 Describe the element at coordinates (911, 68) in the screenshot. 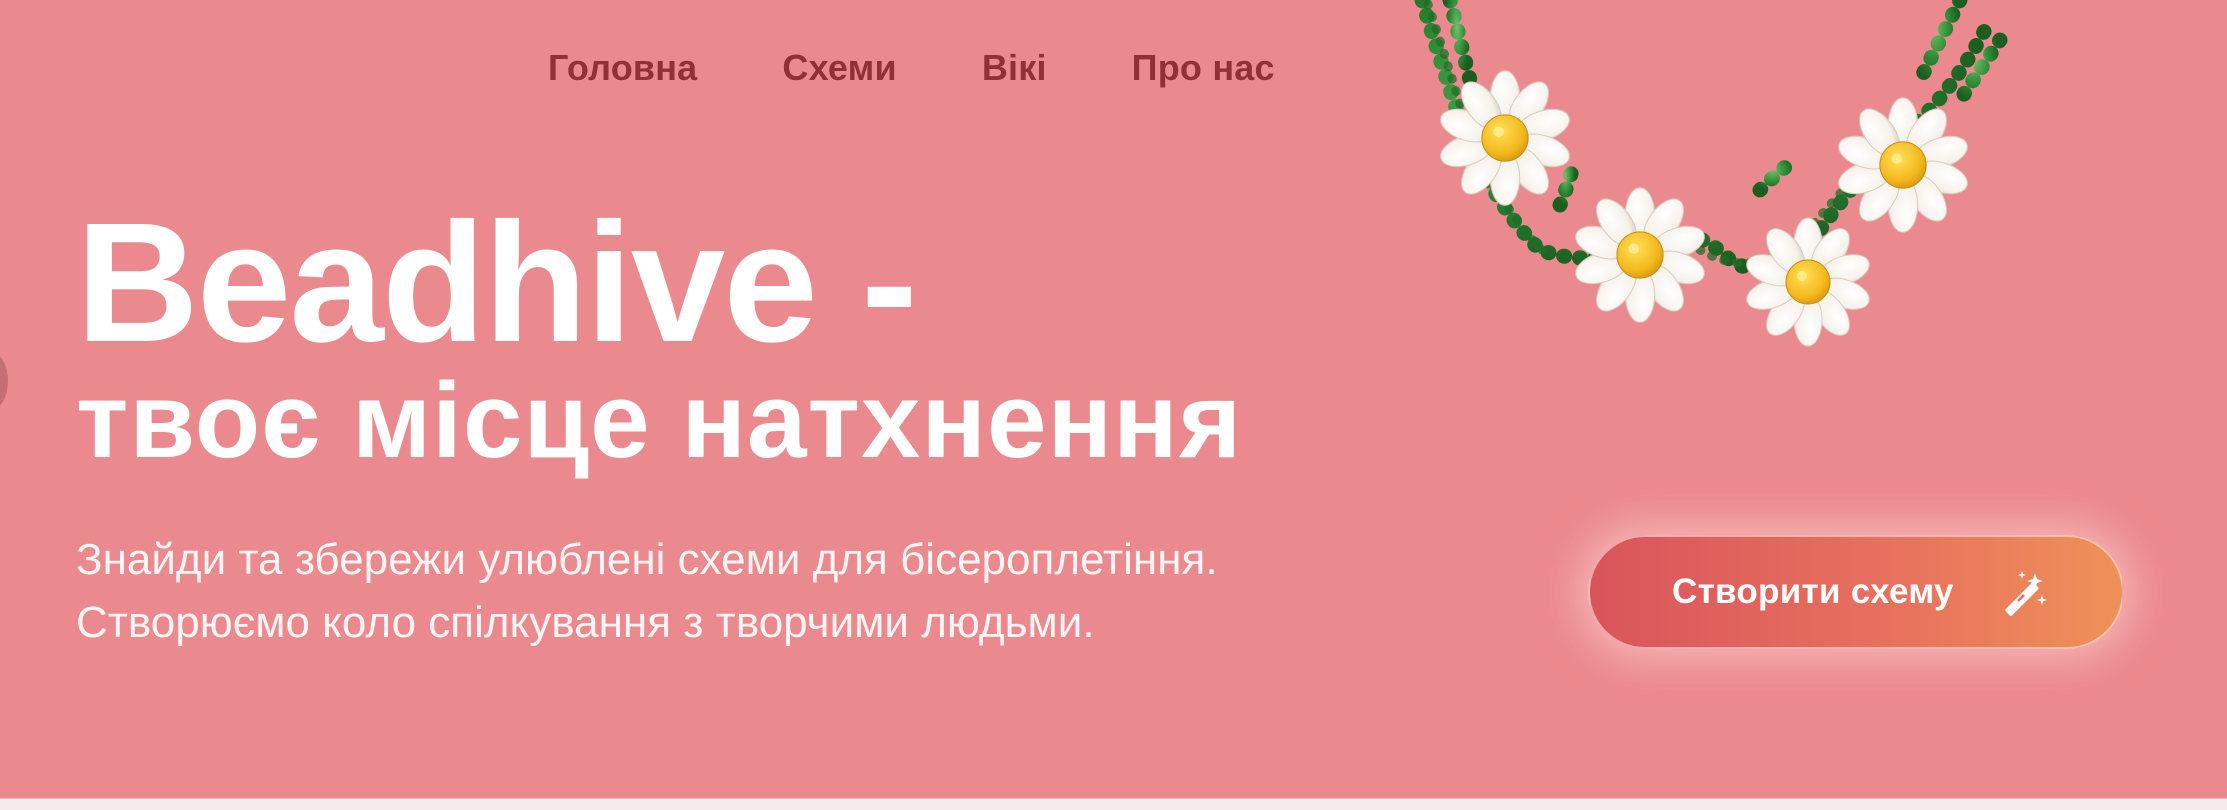

I see `main-navigation: Головна Схеми Вікі Про нас` at that location.